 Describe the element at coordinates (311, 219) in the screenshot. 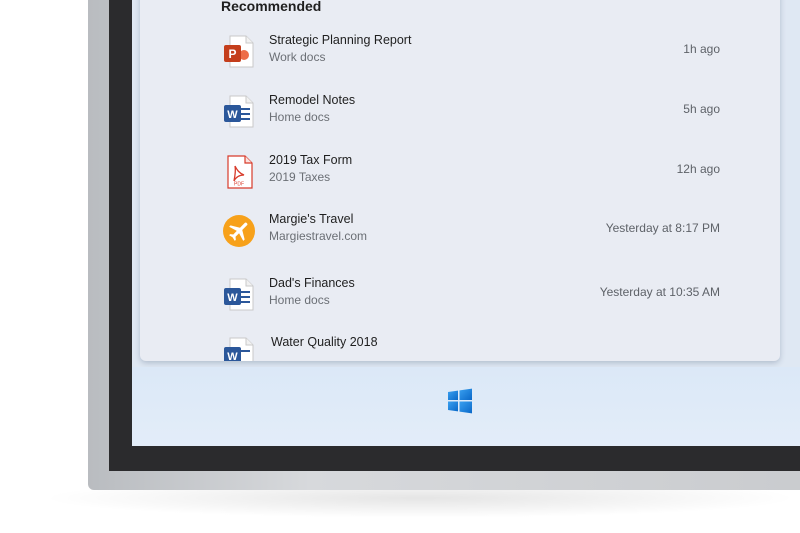

I see `recommended-item-title: Margie's Travel` at that location.